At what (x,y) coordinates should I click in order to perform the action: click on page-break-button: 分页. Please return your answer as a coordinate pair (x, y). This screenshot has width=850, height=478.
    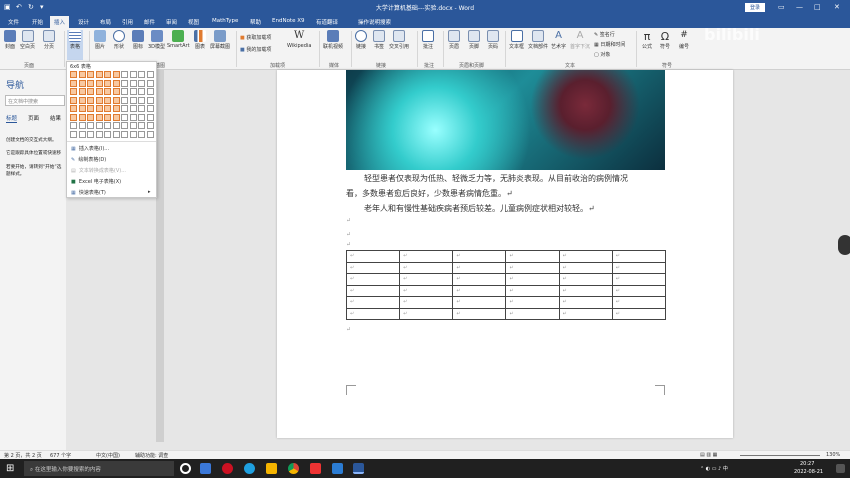
    Looking at the image, I should click on (49, 40).